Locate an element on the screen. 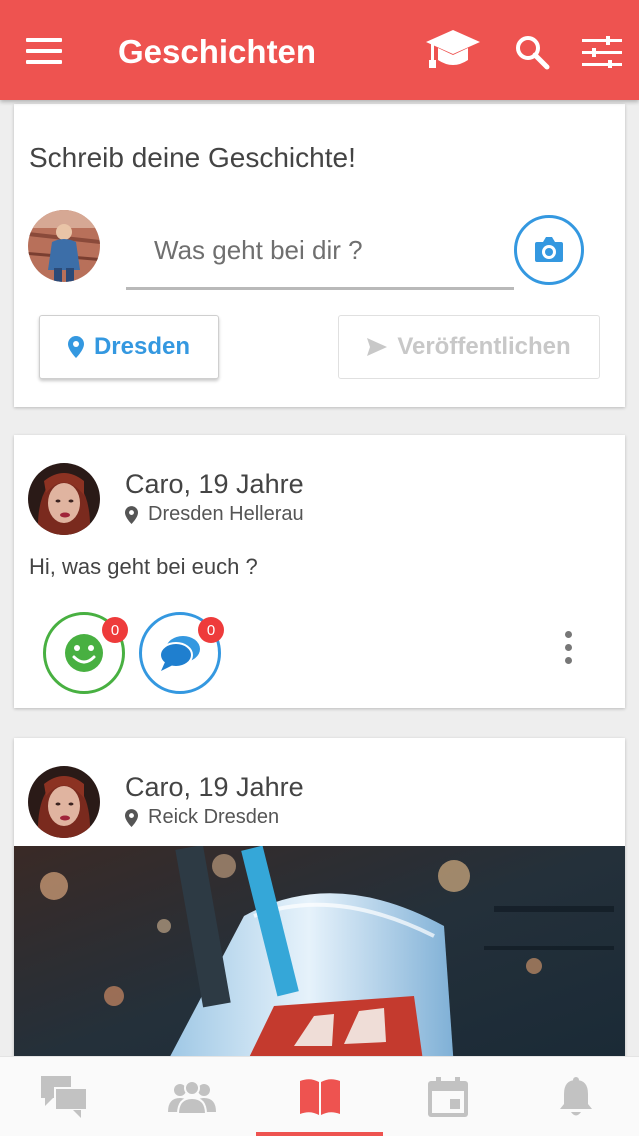 The height and width of the screenshot is (1136, 639). tab-notifications is located at coordinates (575, 1096).